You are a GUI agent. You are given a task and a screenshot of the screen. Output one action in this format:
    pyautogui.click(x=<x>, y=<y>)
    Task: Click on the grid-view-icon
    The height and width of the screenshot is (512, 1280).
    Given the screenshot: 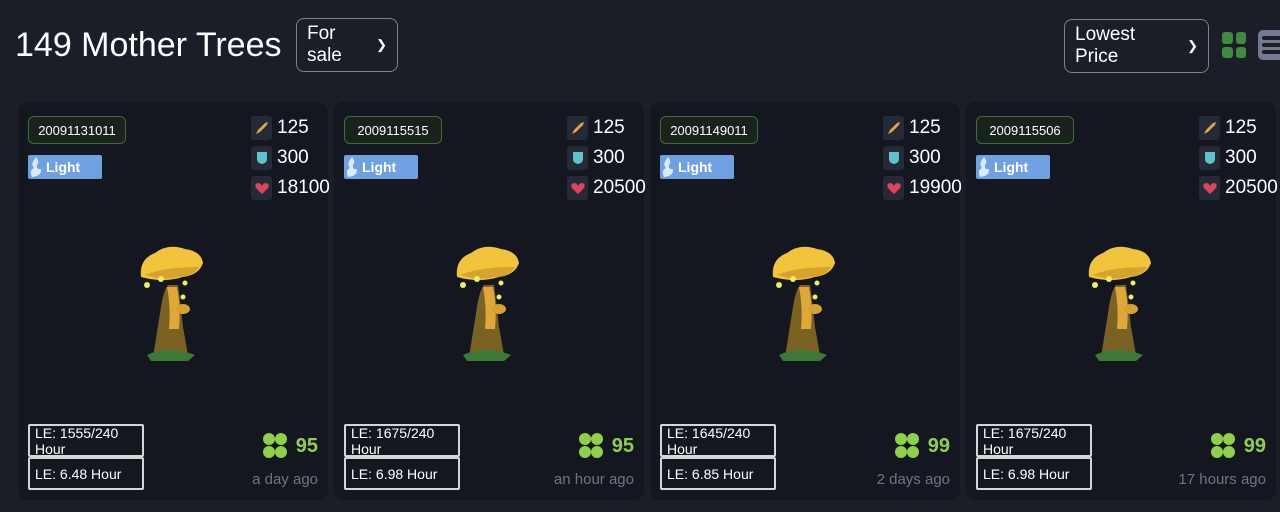 What is the action you would take?
    pyautogui.click(x=1234, y=45)
    